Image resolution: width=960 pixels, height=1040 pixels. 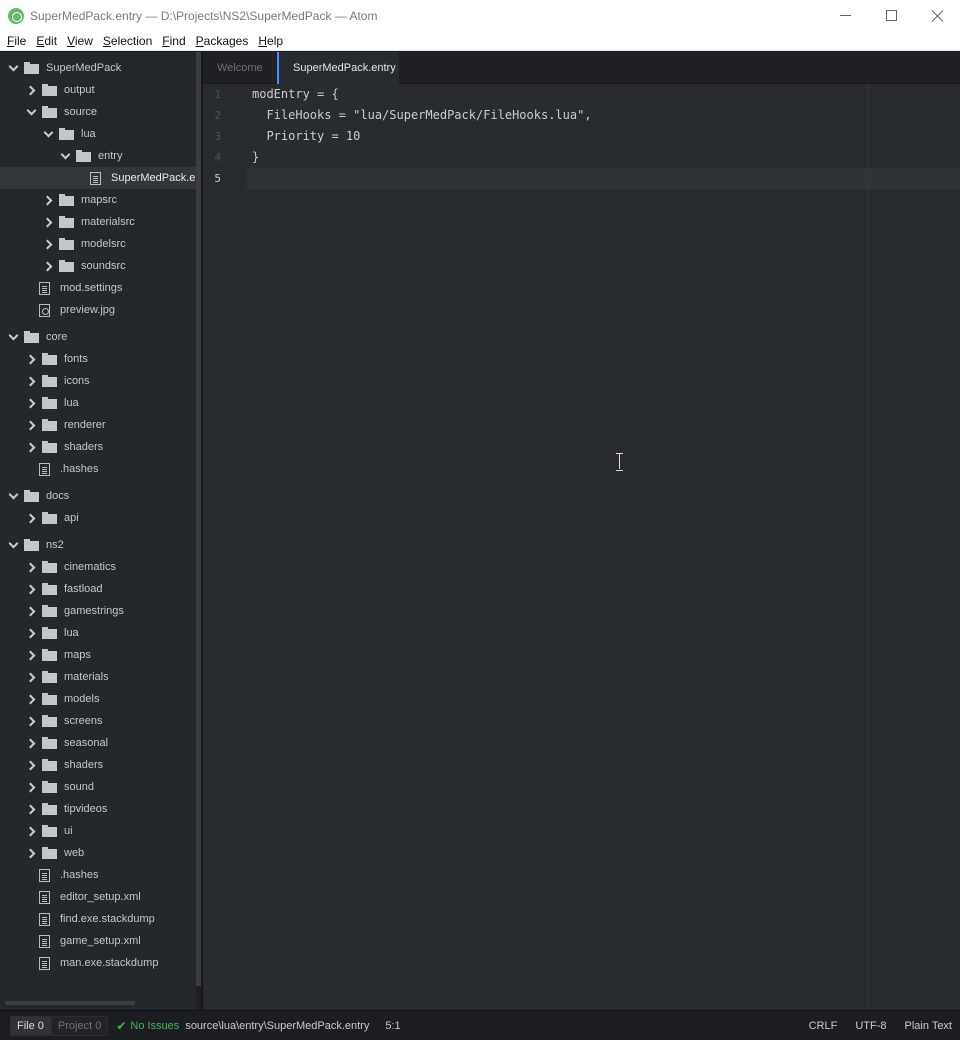 I want to click on tree-file-row: preview.jpg, so click(x=98, y=310).